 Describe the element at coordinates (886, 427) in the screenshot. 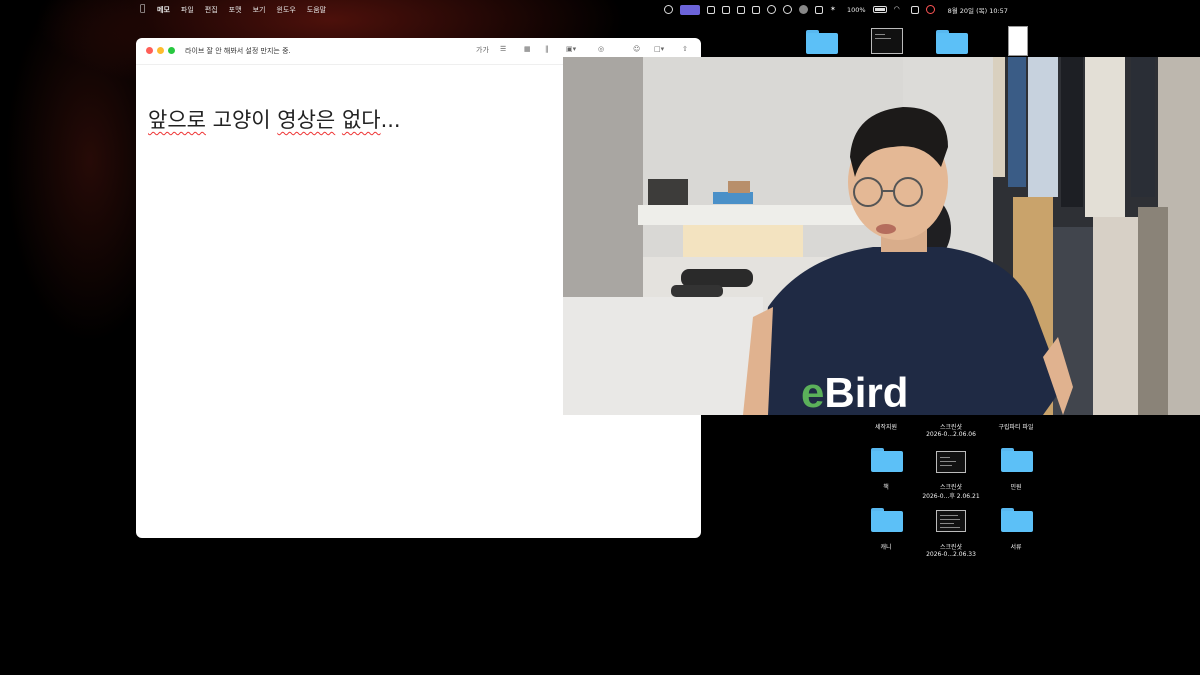

I see `desktop-label-1: 세작지원` at that location.